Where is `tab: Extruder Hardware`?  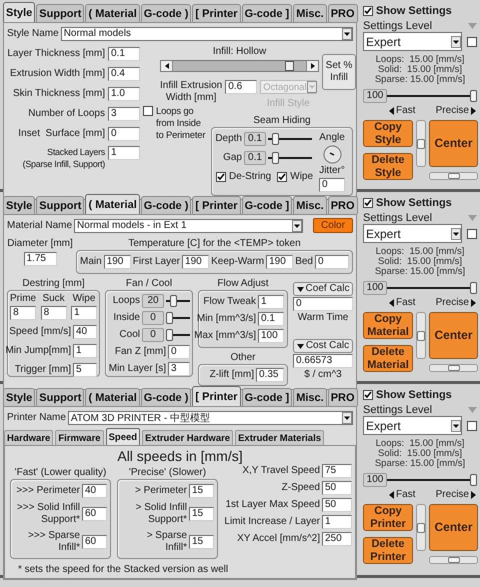 tab: Extruder Hardware is located at coordinates (188, 437).